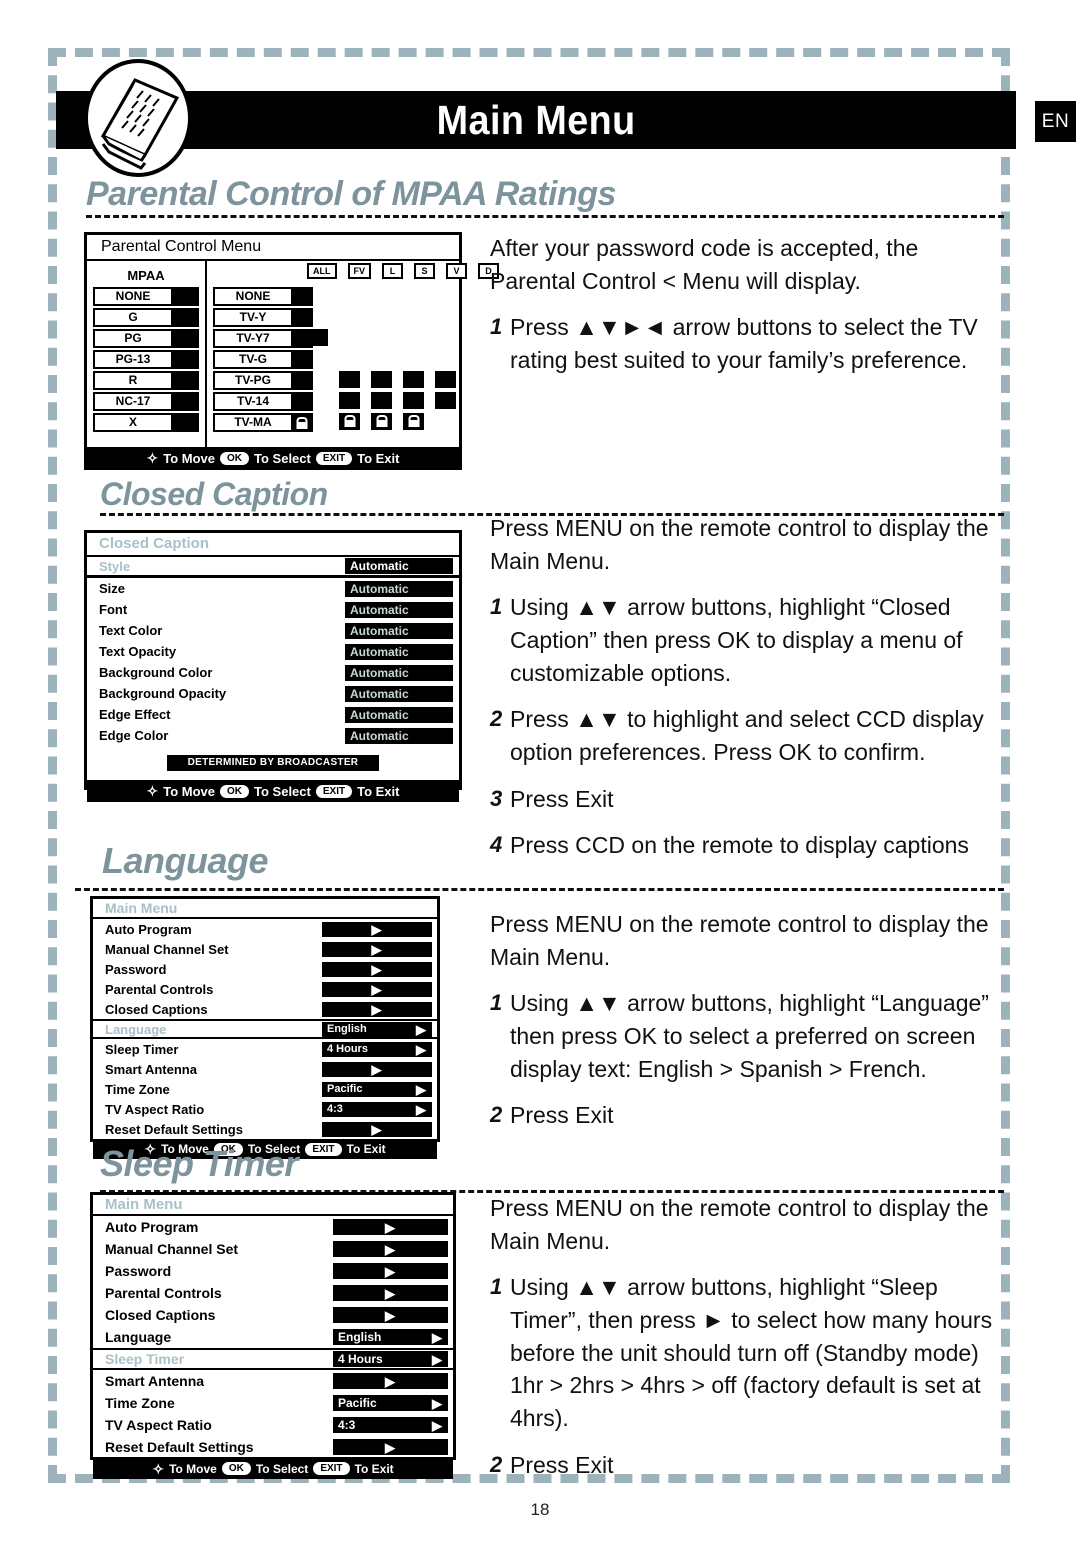 Image resolution: width=1080 pixels, height=1567 pixels. Describe the element at coordinates (146, 317) in the screenshot. I see `mpaa-rating-row: G` at that location.